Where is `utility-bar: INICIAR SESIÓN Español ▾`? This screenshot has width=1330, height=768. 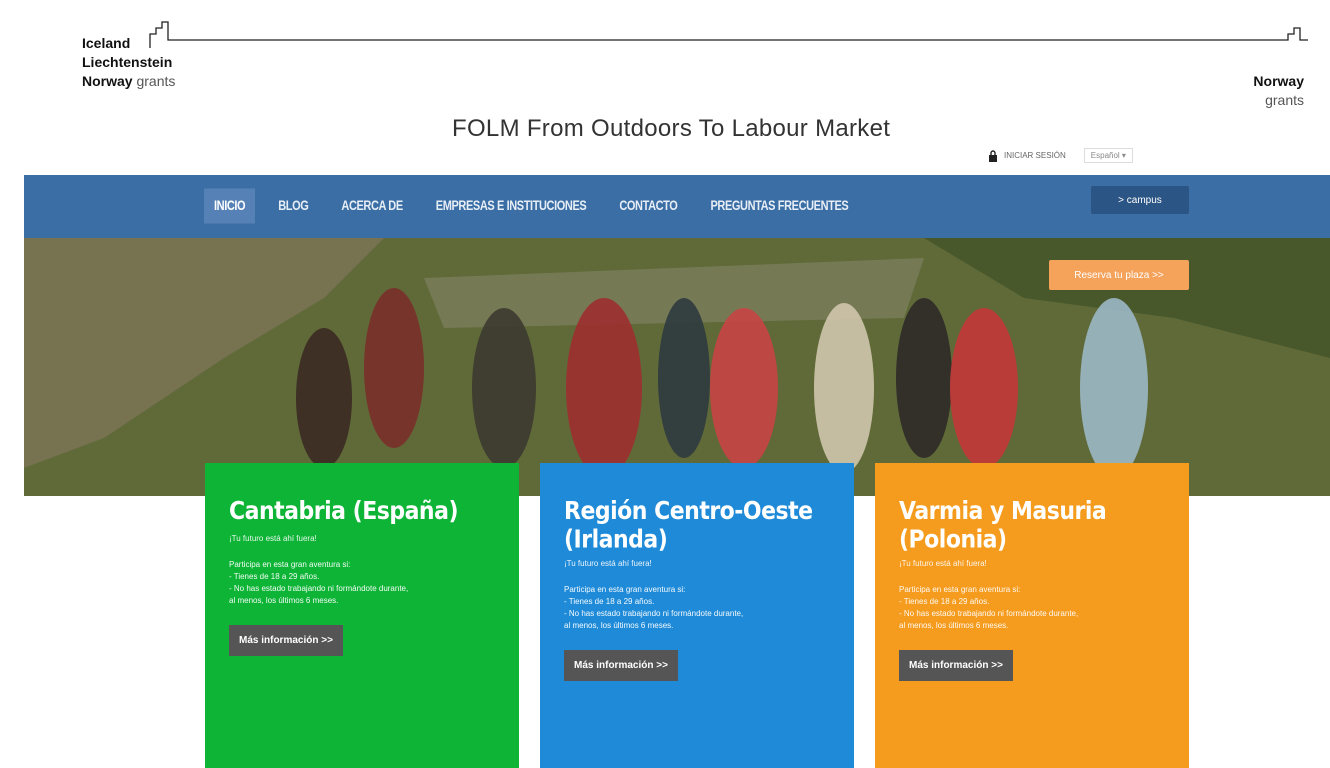 utility-bar: INICIAR SESIÓN Español ▾ is located at coordinates (1060, 155).